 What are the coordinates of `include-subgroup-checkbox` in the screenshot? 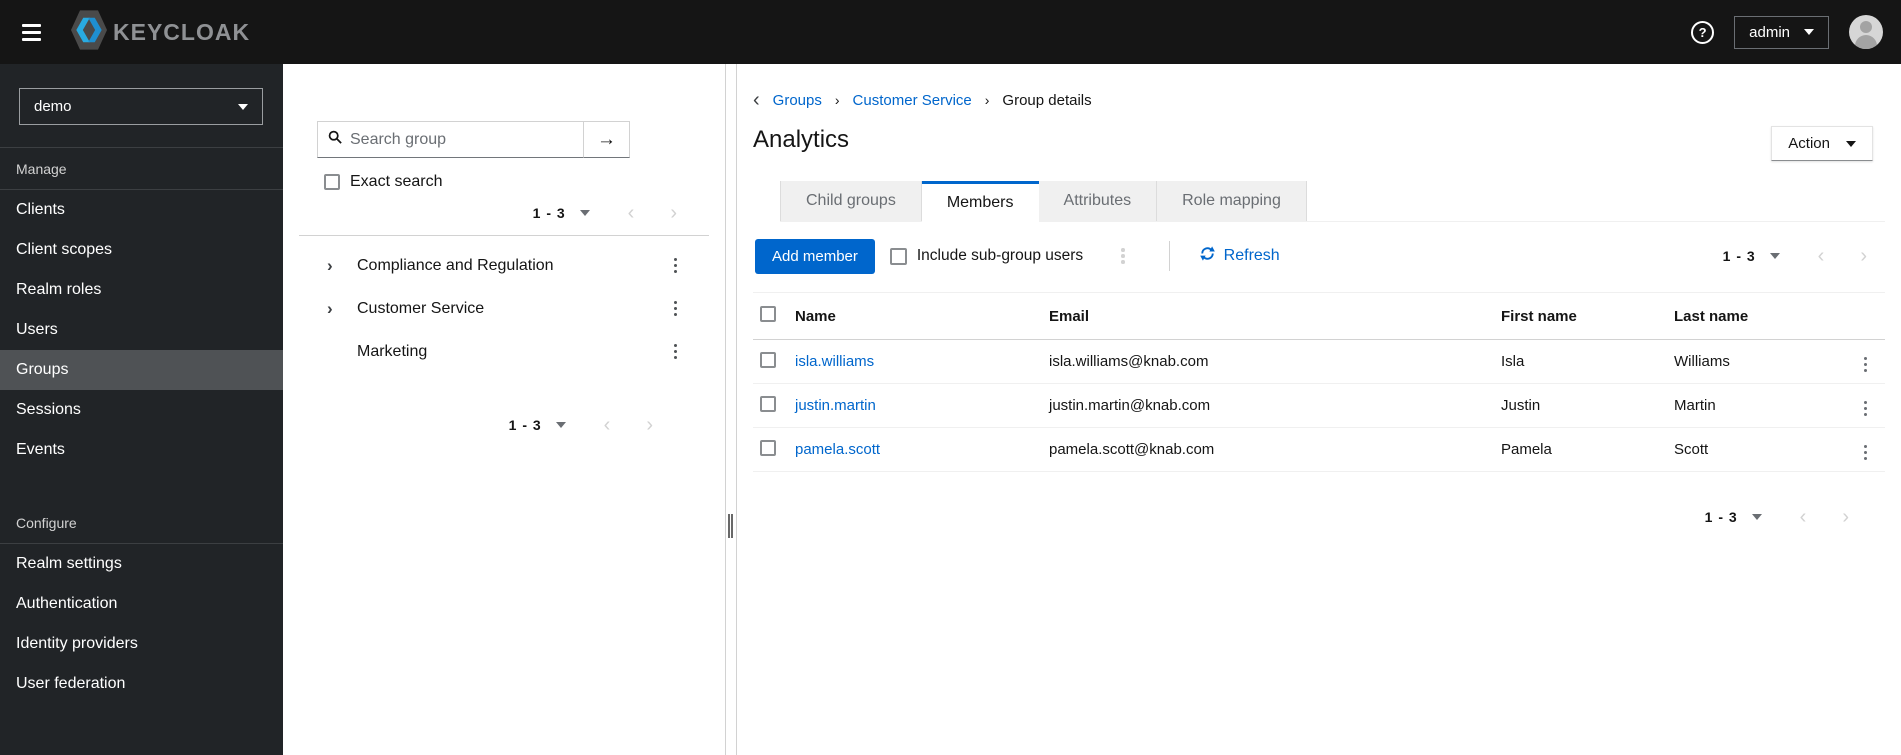 It's located at (898, 256).